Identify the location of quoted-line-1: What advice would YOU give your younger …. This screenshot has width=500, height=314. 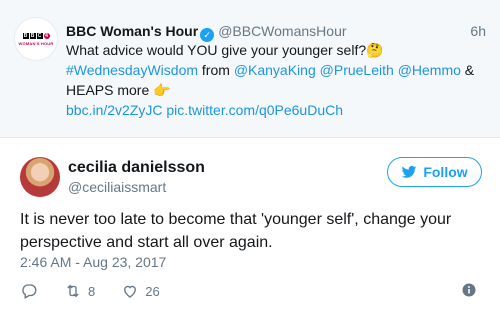
(225, 50).